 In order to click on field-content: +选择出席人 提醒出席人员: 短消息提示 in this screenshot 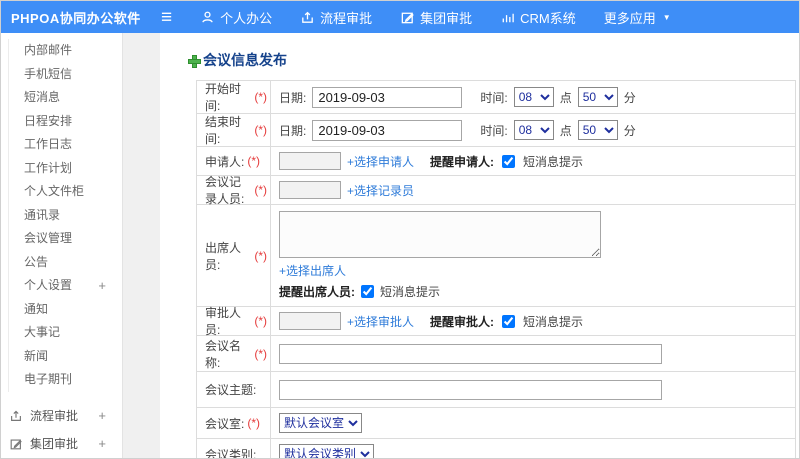, I will do `click(533, 255)`.